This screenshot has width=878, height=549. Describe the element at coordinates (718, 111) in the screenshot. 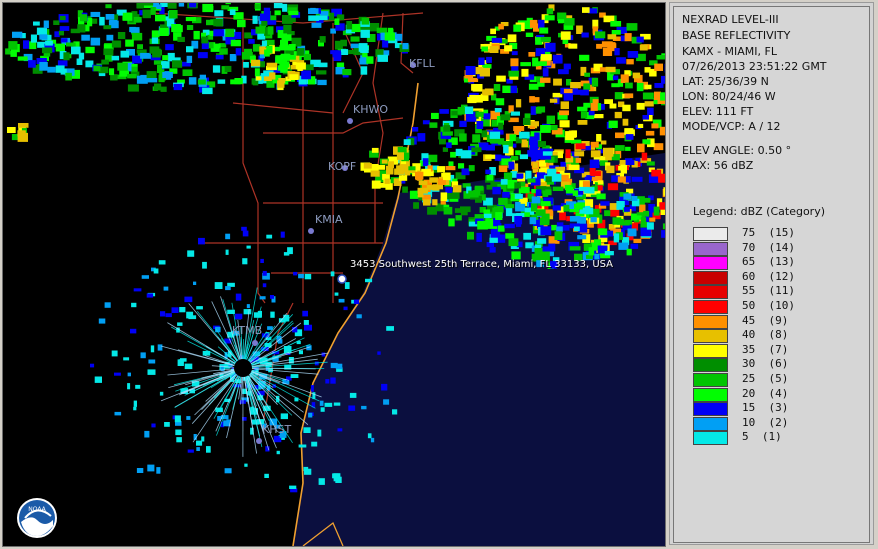

I see `elevation: ELEV: 111 FT` at that location.